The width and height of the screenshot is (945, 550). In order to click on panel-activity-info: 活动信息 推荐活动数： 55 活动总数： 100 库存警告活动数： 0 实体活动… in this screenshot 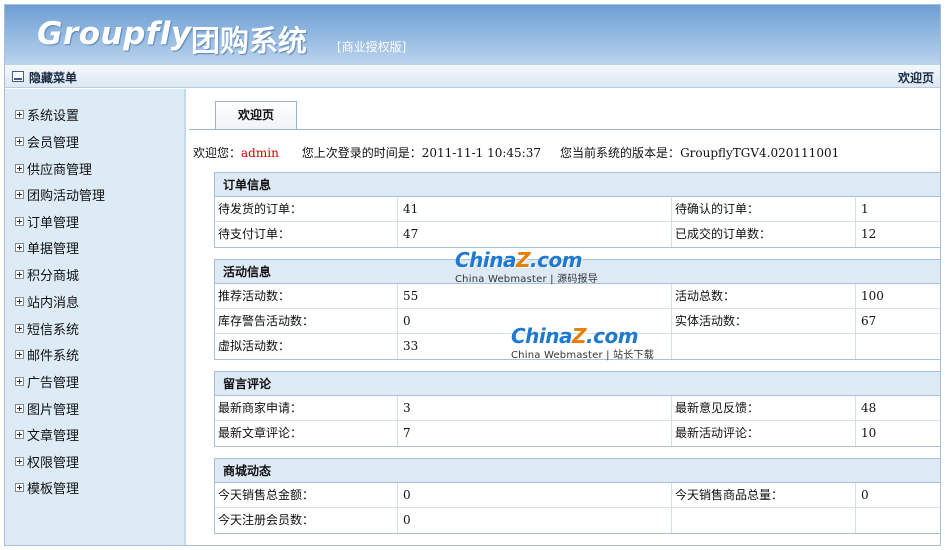, I will do `click(577, 309)`.